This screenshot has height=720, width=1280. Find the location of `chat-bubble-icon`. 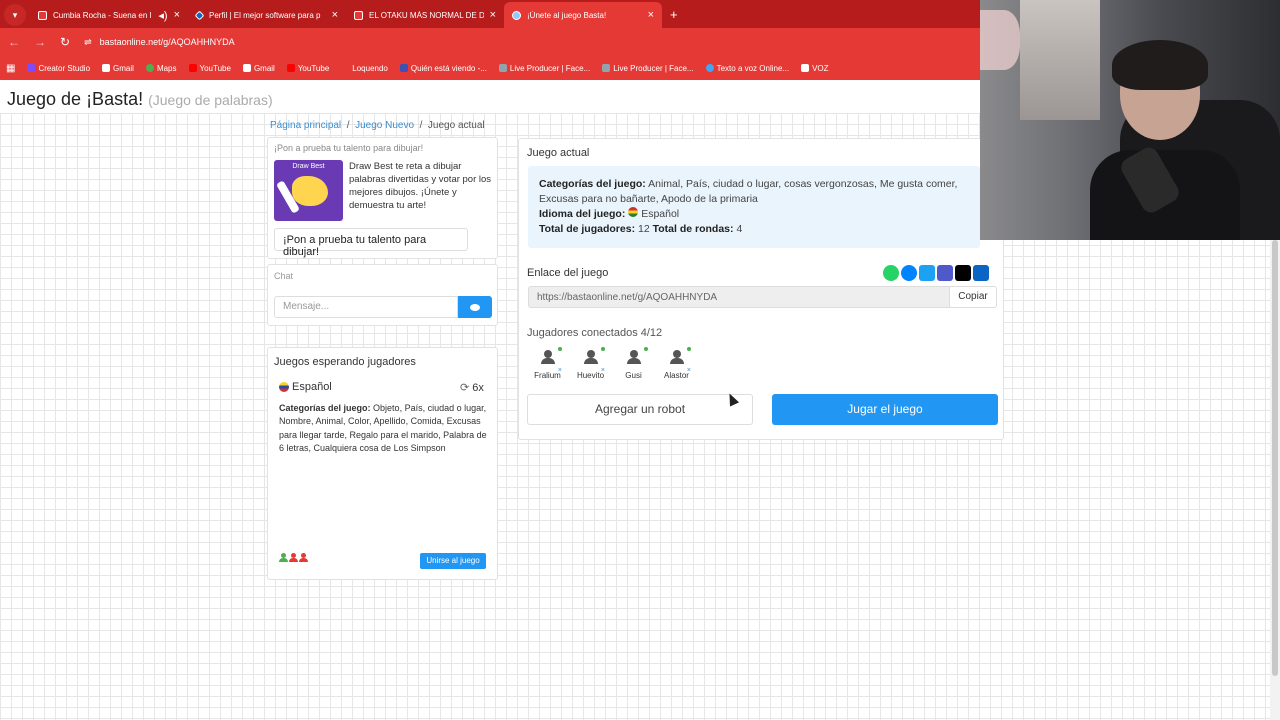

chat-bubble-icon is located at coordinates (475, 307).